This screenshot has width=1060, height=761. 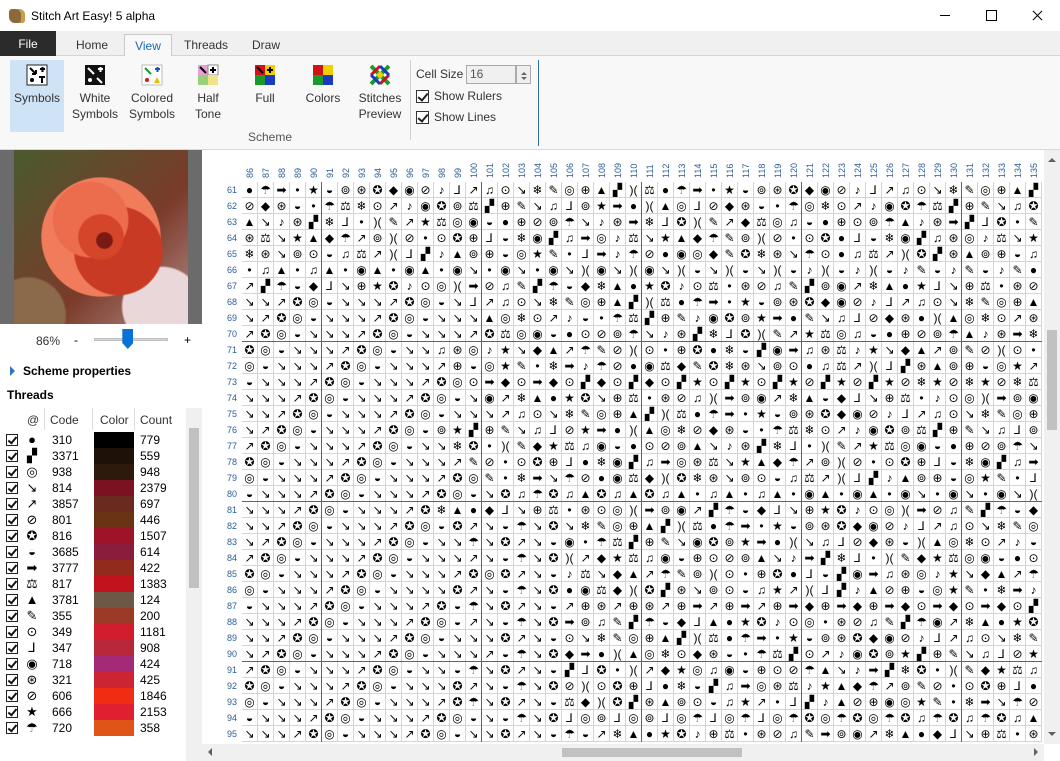 What do you see at coordinates (93, 440) in the screenshot?
I see `thread-row: ● 310 779` at bounding box center [93, 440].